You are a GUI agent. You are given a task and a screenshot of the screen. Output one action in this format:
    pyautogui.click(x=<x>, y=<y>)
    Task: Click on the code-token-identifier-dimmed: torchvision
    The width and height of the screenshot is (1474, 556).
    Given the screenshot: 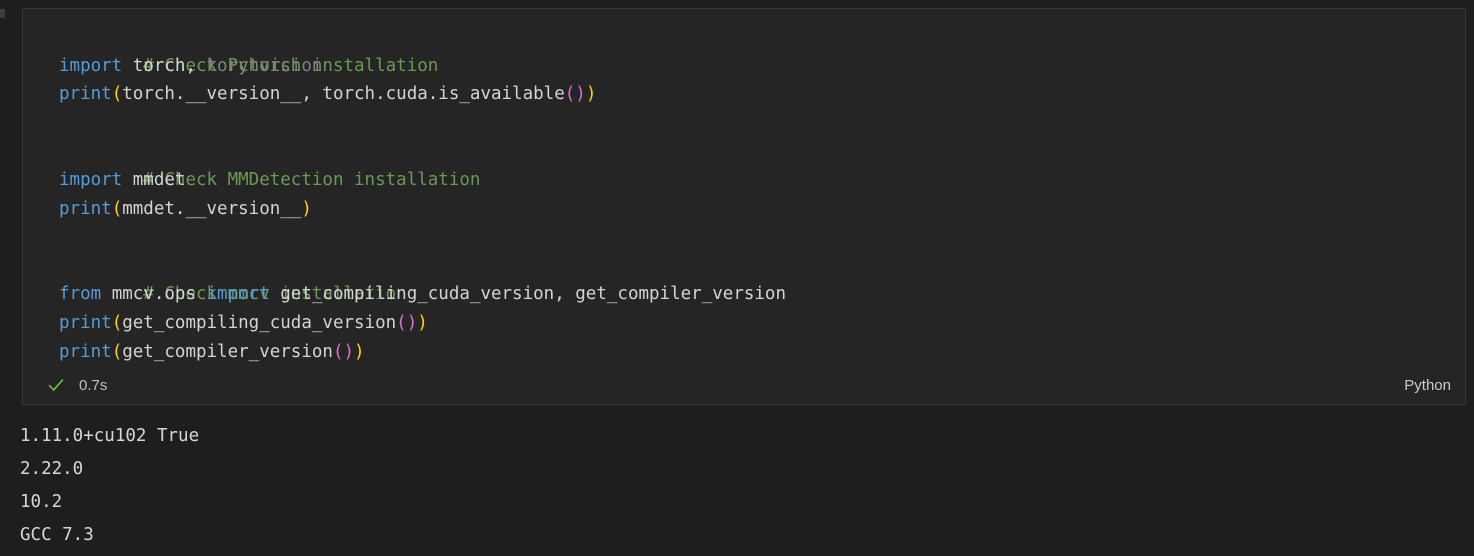 What is the action you would take?
    pyautogui.click(x=264, y=65)
    